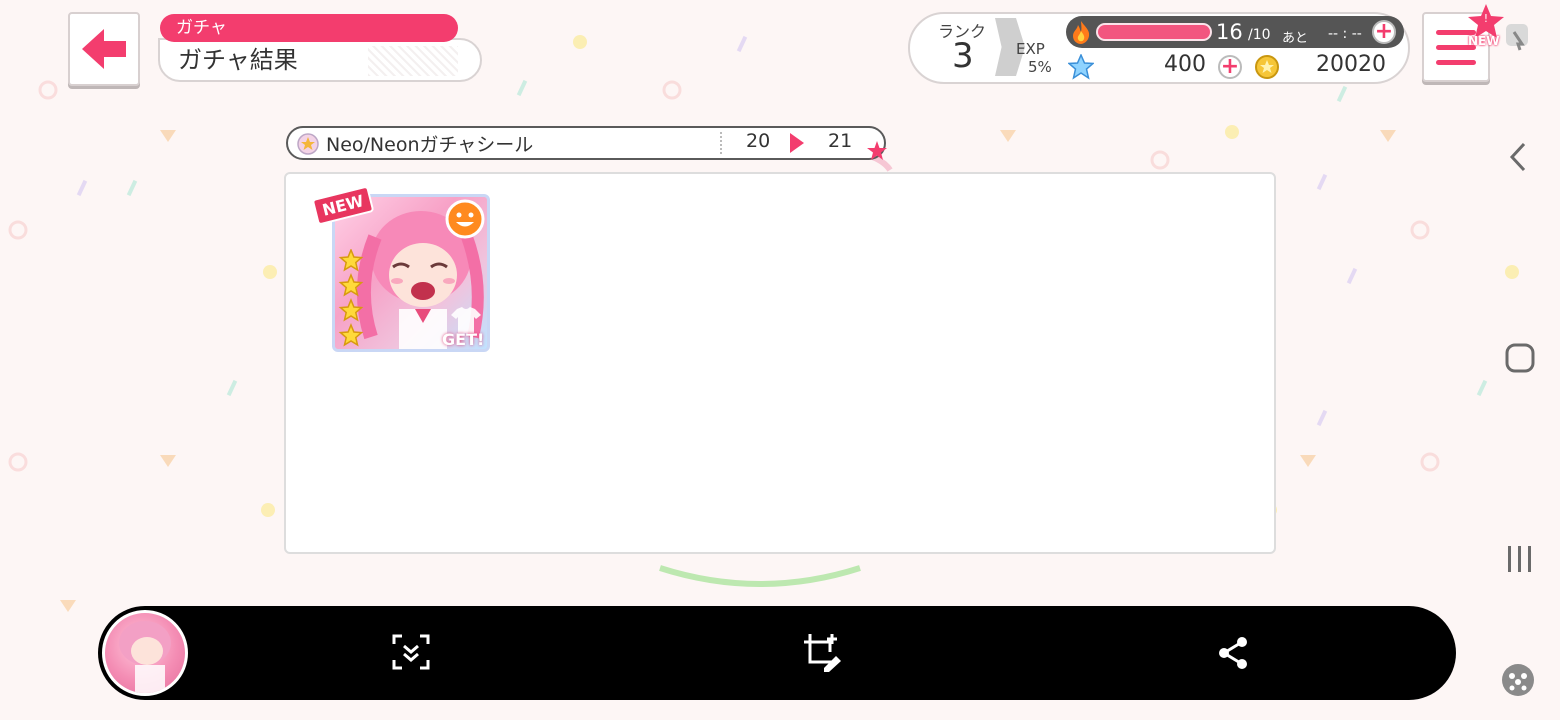 This screenshot has height=720, width=1560. What do you see at coordinates (463, 339) in the screenshot?
I see `get-label: GET!` at bounding box center [463, 339].